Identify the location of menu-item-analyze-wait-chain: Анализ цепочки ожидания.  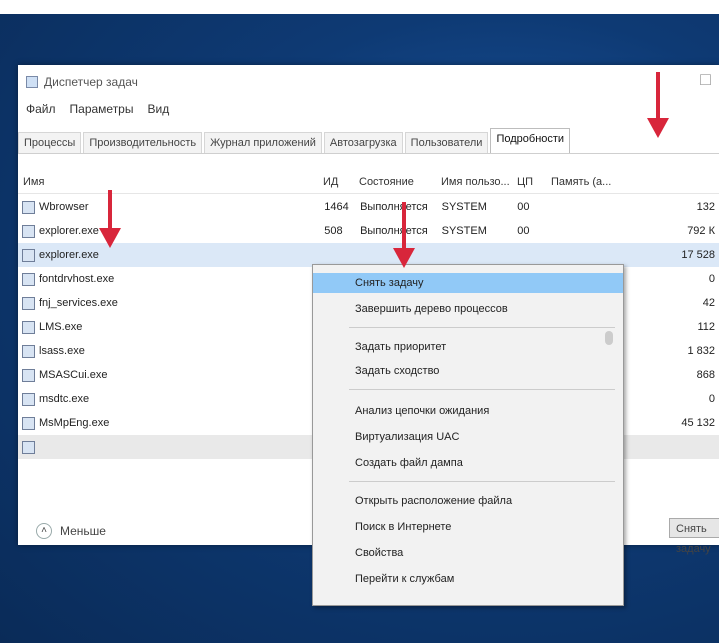
(468, 411).